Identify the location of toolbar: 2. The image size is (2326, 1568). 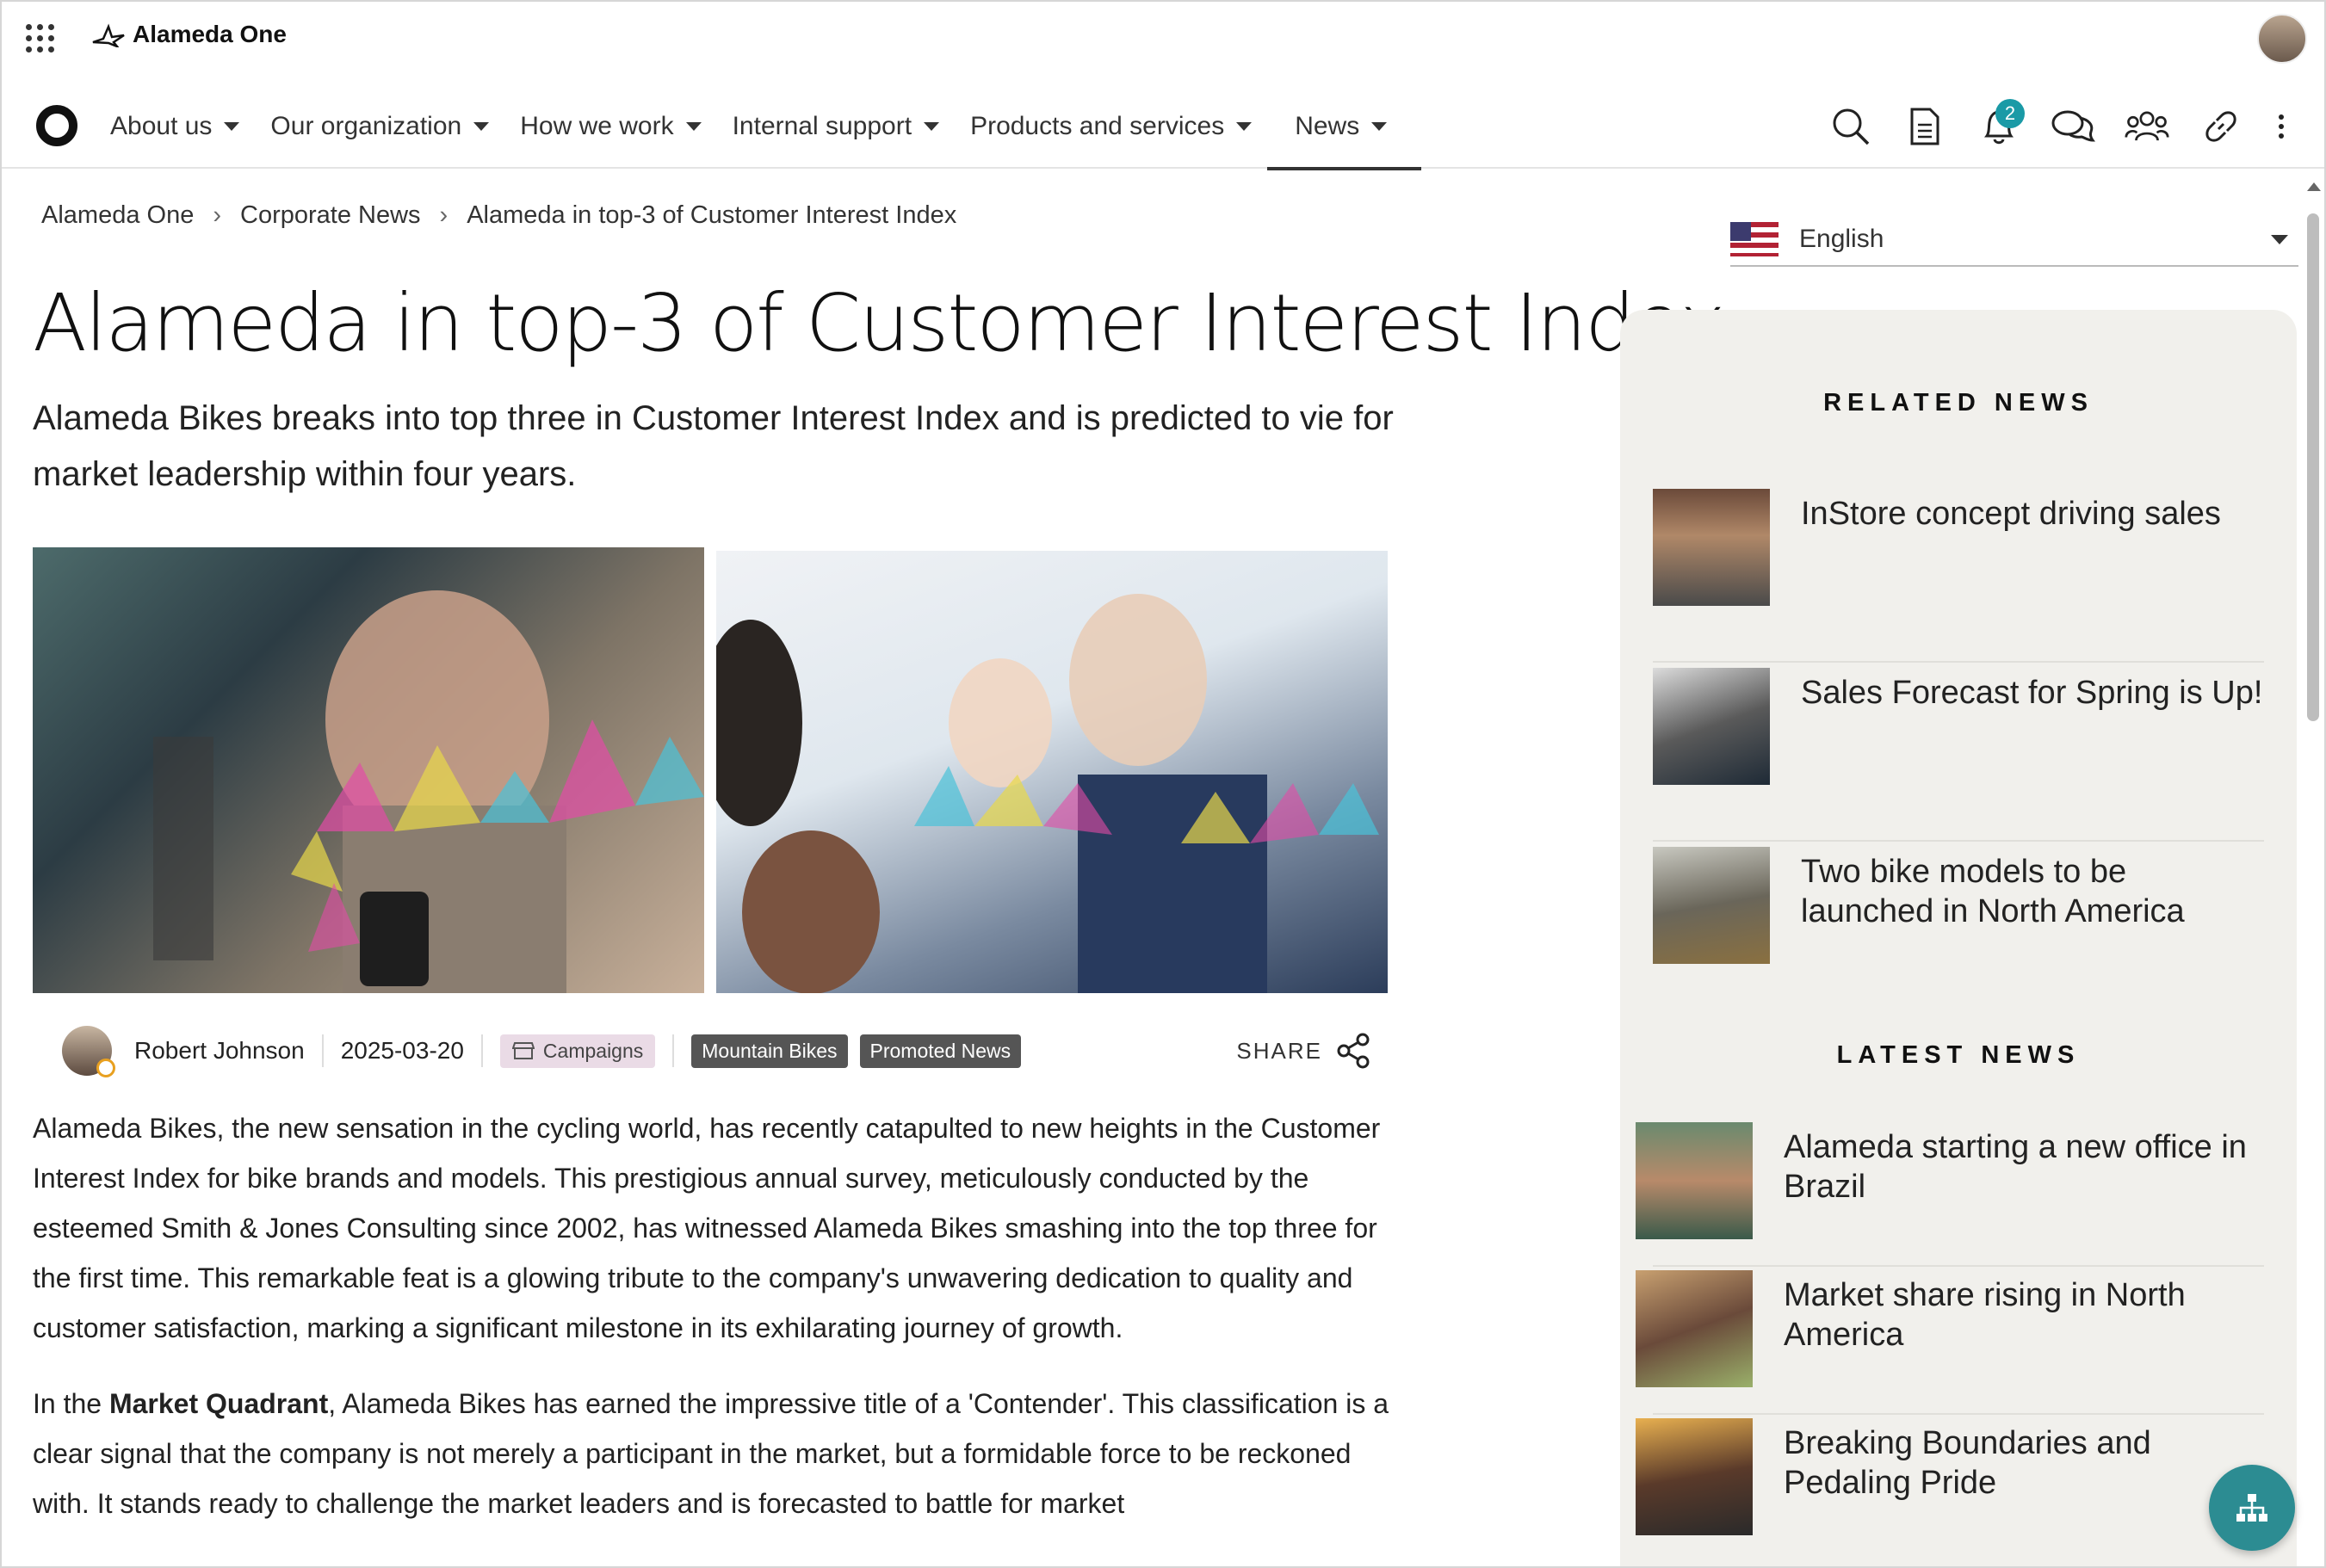
(2059, 126).